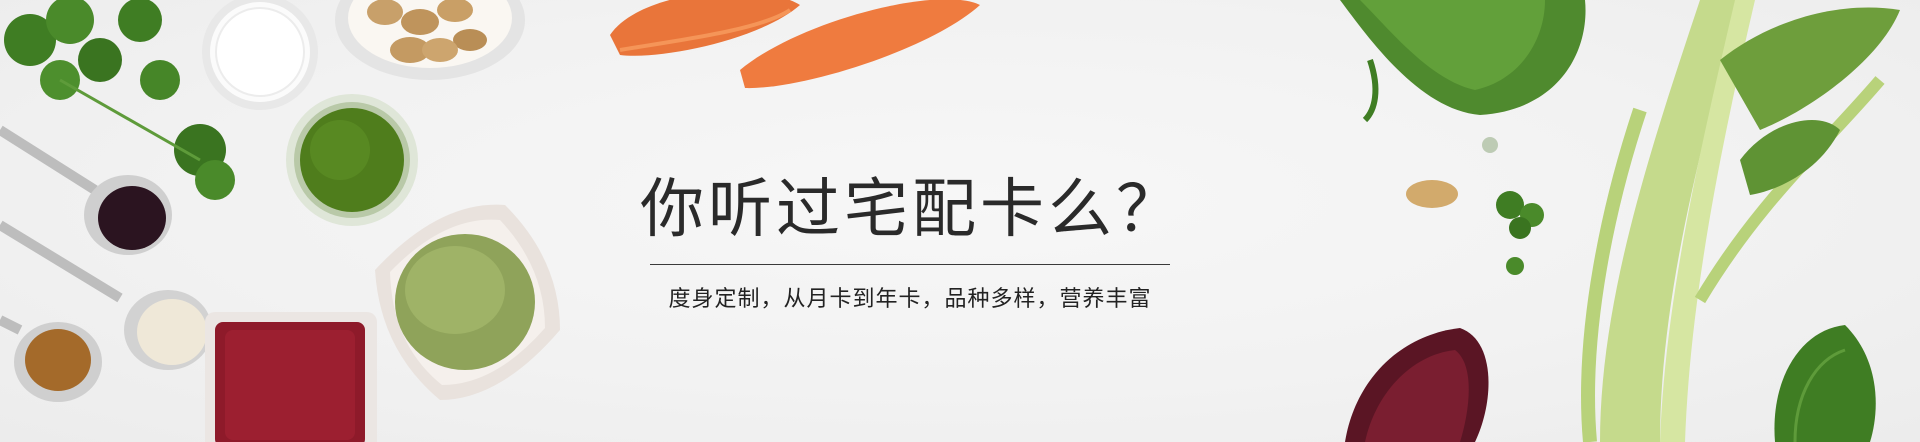 The height and width of the screenshot is (442, 1920). What do you see at coordinates (912, 210) in the screenshot?
I see `banner-title: 你听过宅配卡么？` at bounding box center [912, 210].